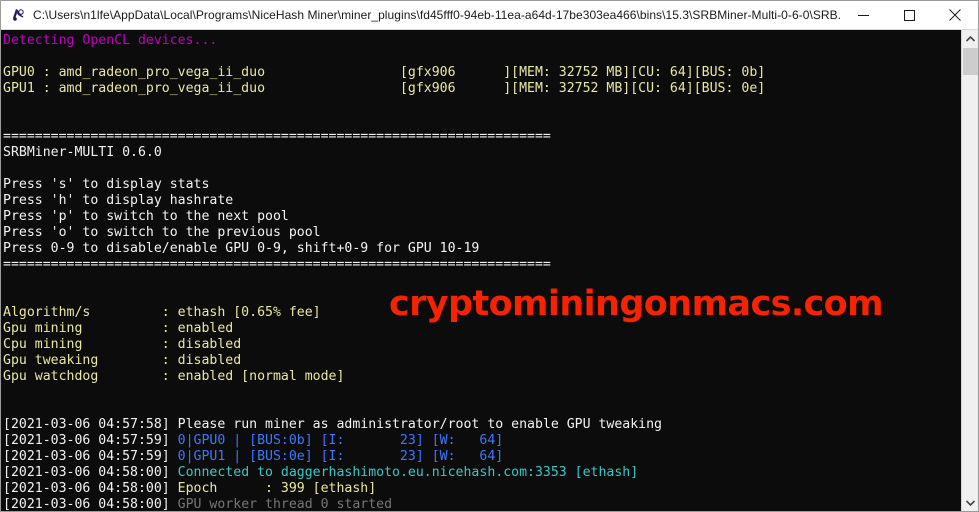 The image size is (979, 512). What do you see at coordinates (340, 456) in the screenshot?
I see `log-message: 0|GPU1 | [BUS:0e] [I: 23] [W: 64]` at bounding box center [340, 456].